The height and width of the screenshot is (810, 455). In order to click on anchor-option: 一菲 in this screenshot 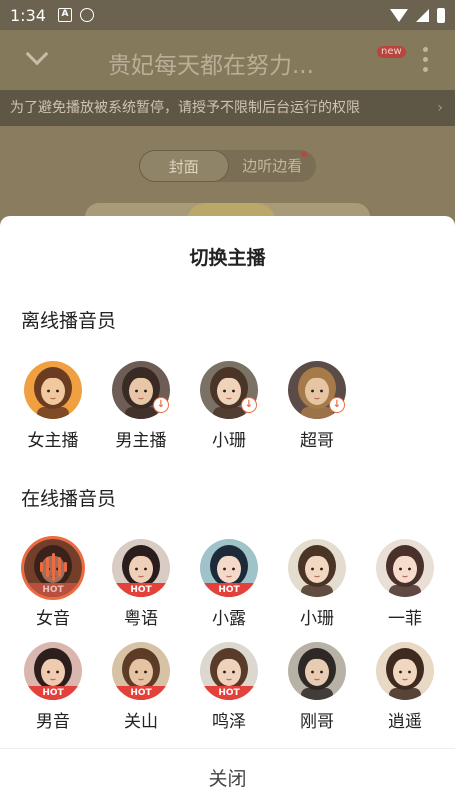, I will do `click(405, 584)`.